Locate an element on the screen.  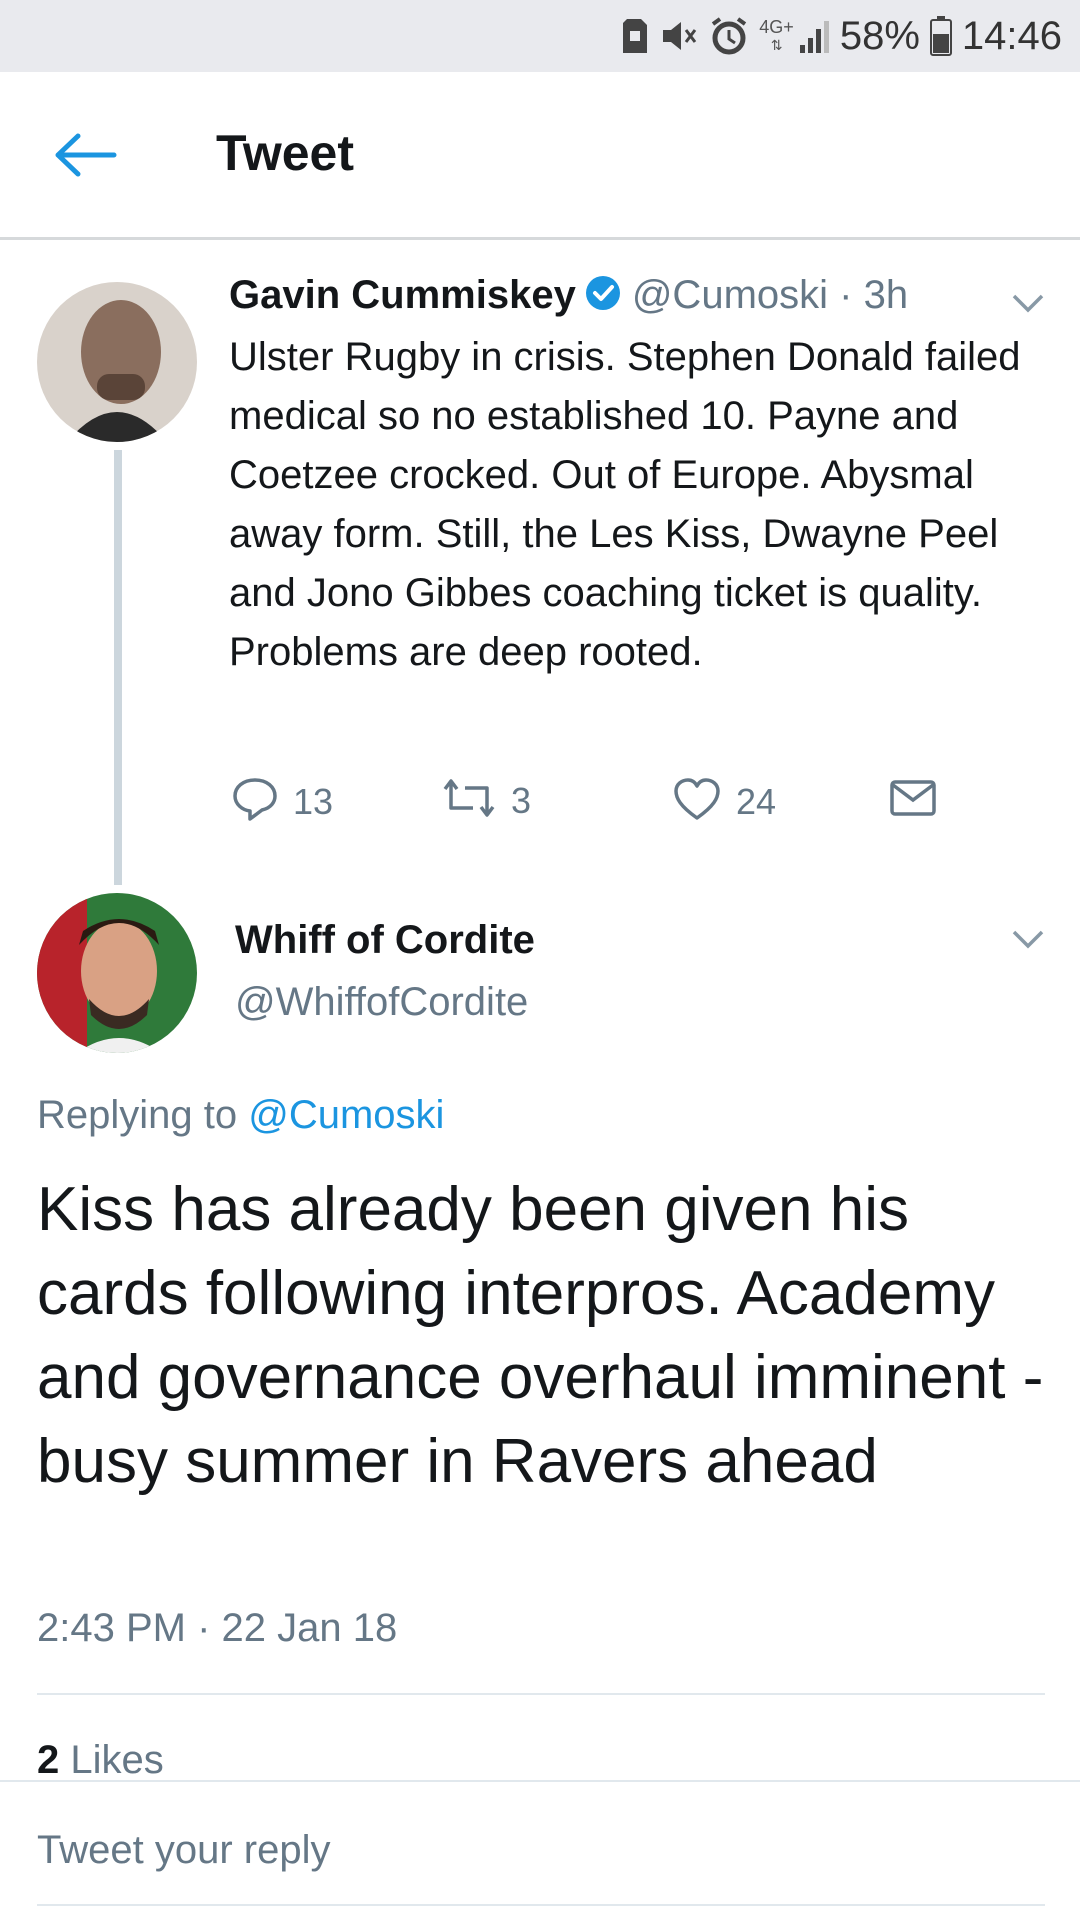
likes-label: Likes is located at coordinates (117, 1760).